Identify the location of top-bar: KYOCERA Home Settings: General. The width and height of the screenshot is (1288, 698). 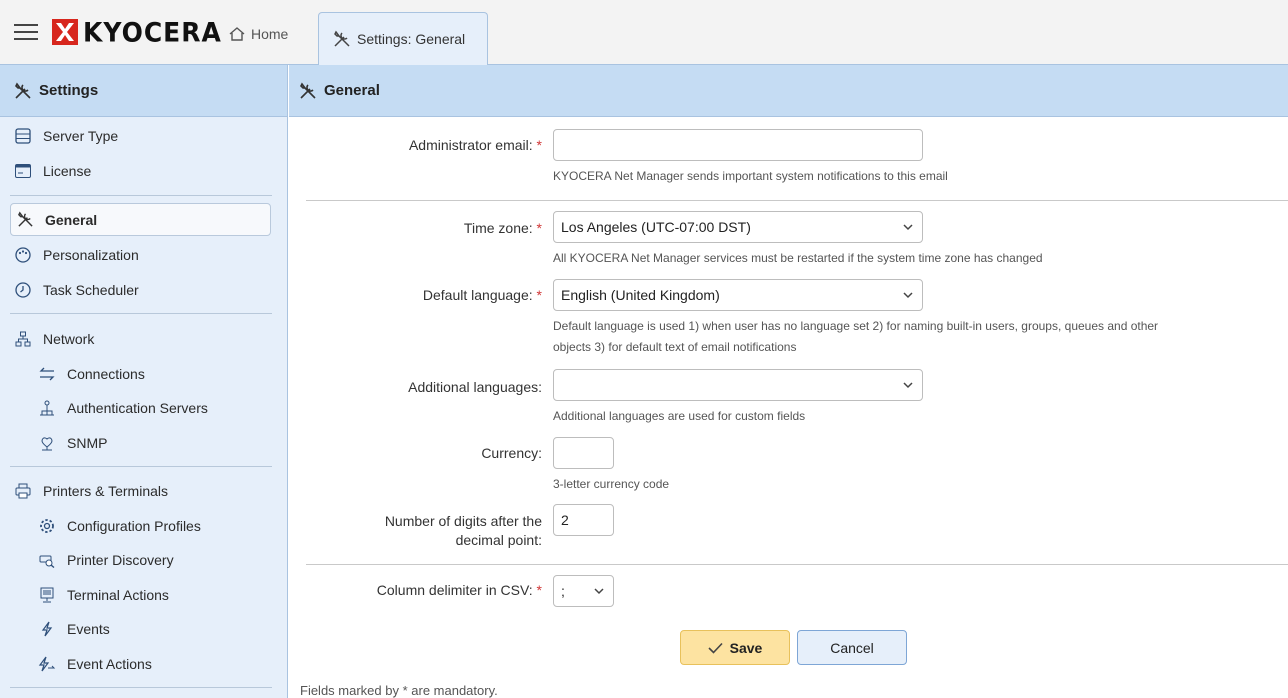
(644, 32).